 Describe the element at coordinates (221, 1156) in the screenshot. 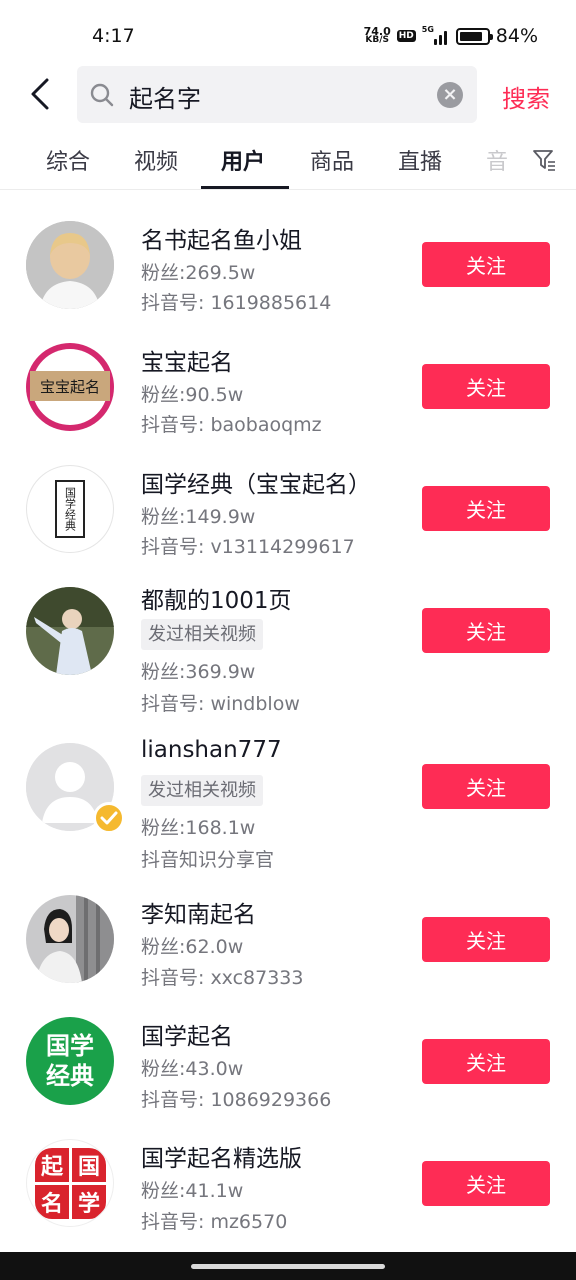

I see `user-name: 国学起名精选版` at that location.